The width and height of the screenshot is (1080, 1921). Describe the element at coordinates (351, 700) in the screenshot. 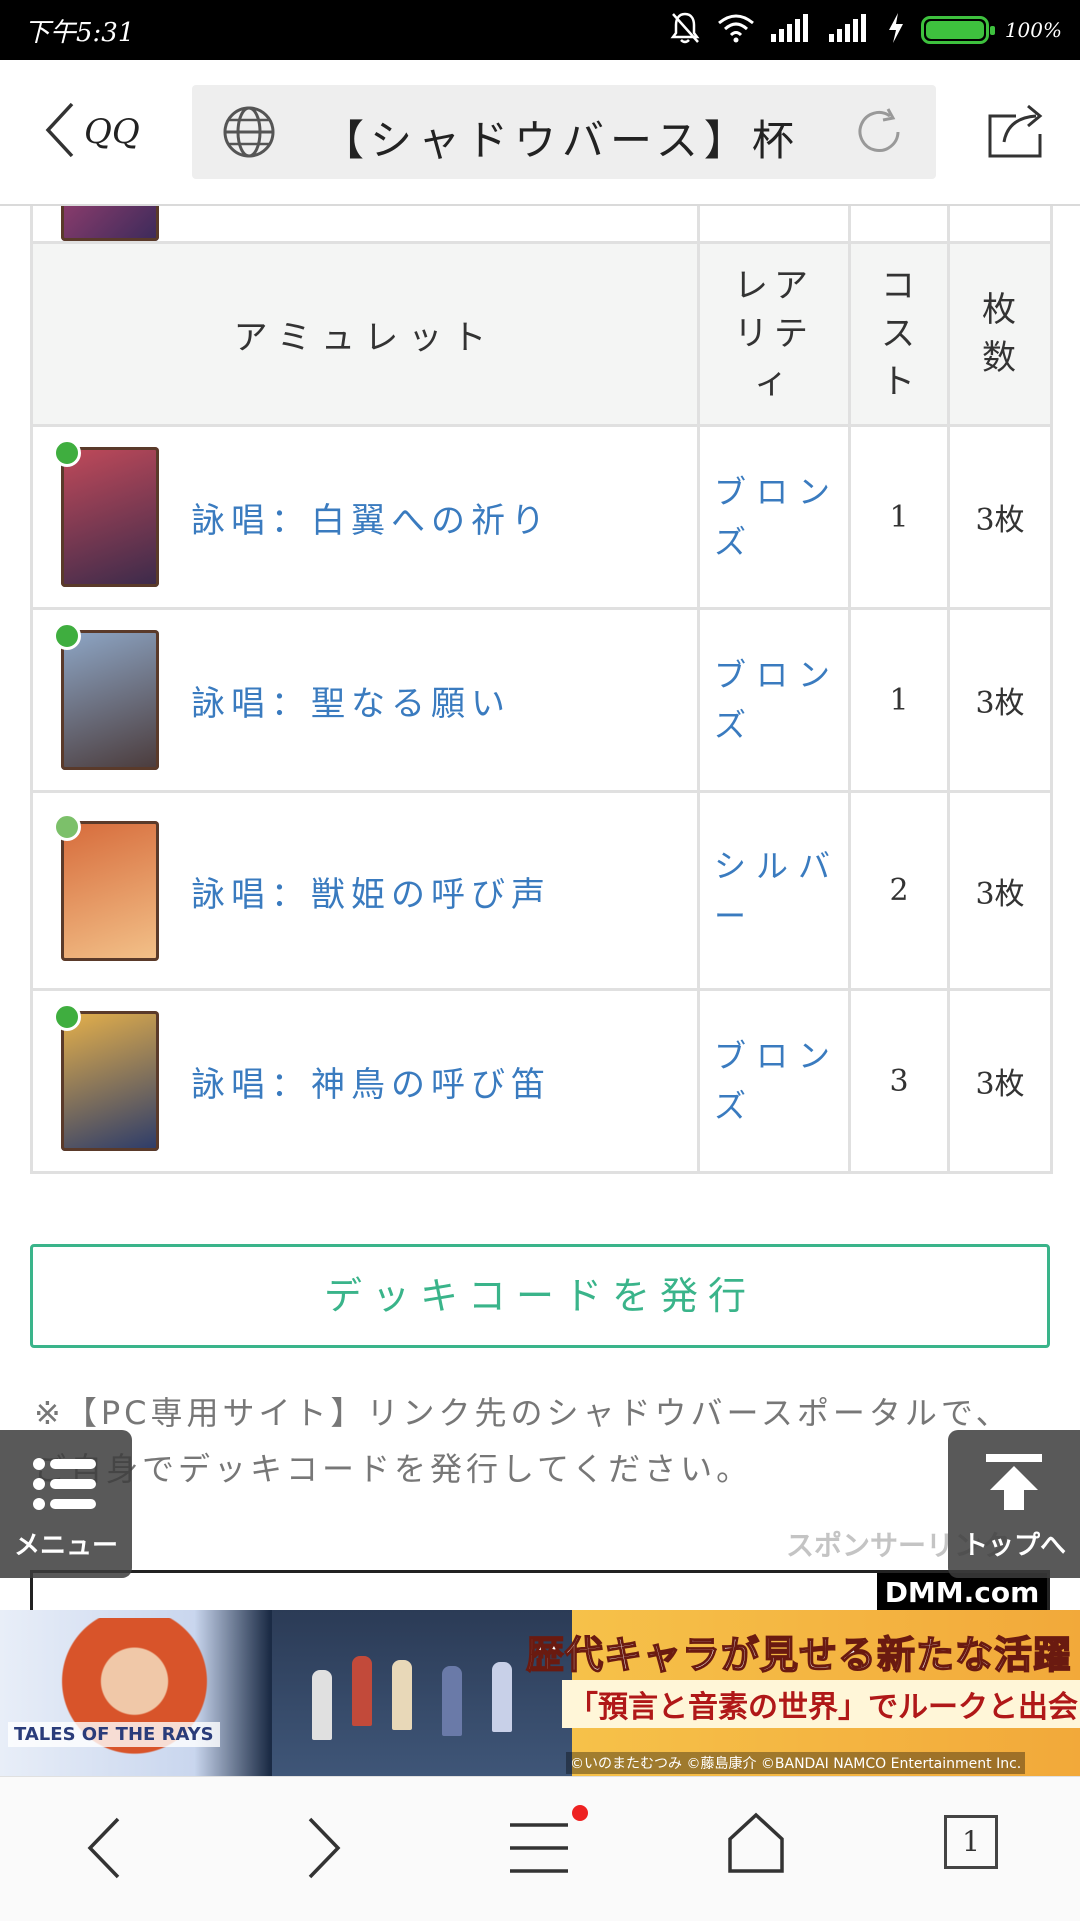

I see `card-name-link: 詠唱：聖なる願い` at that location.